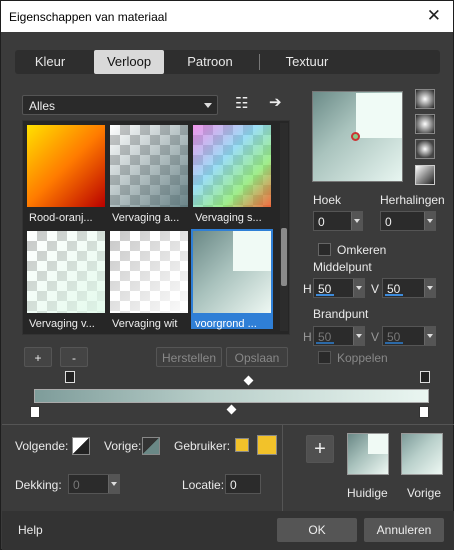 The image size is (454, 550). Describe the element at coordinates (425, 175) in the screenshot. I see `corner-style-button` at that location.